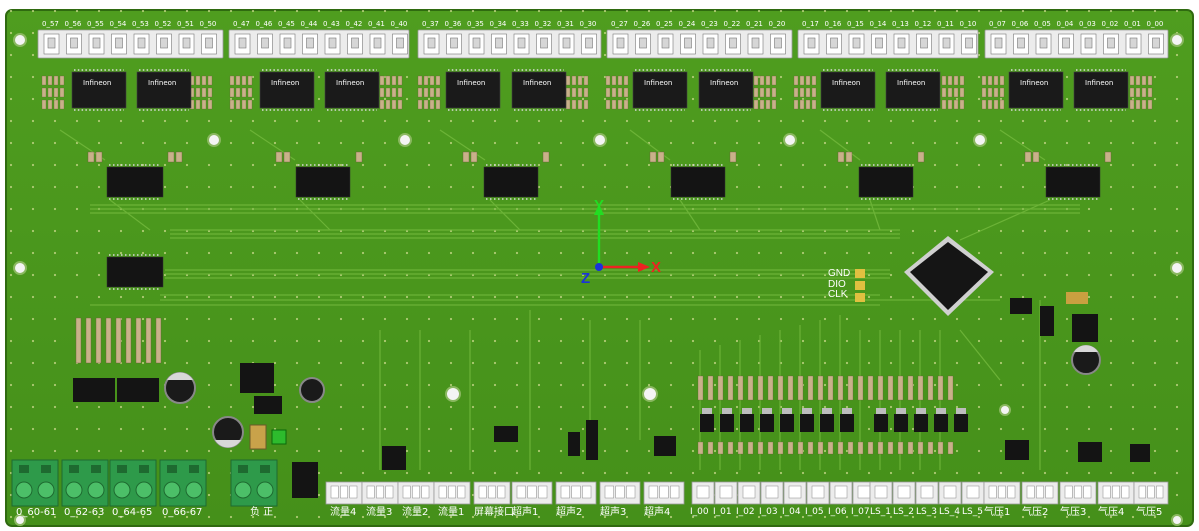  Describe the element at coordinates (208, 24) in the screenshot. I see `top-connector-label: 0_50` at that location.